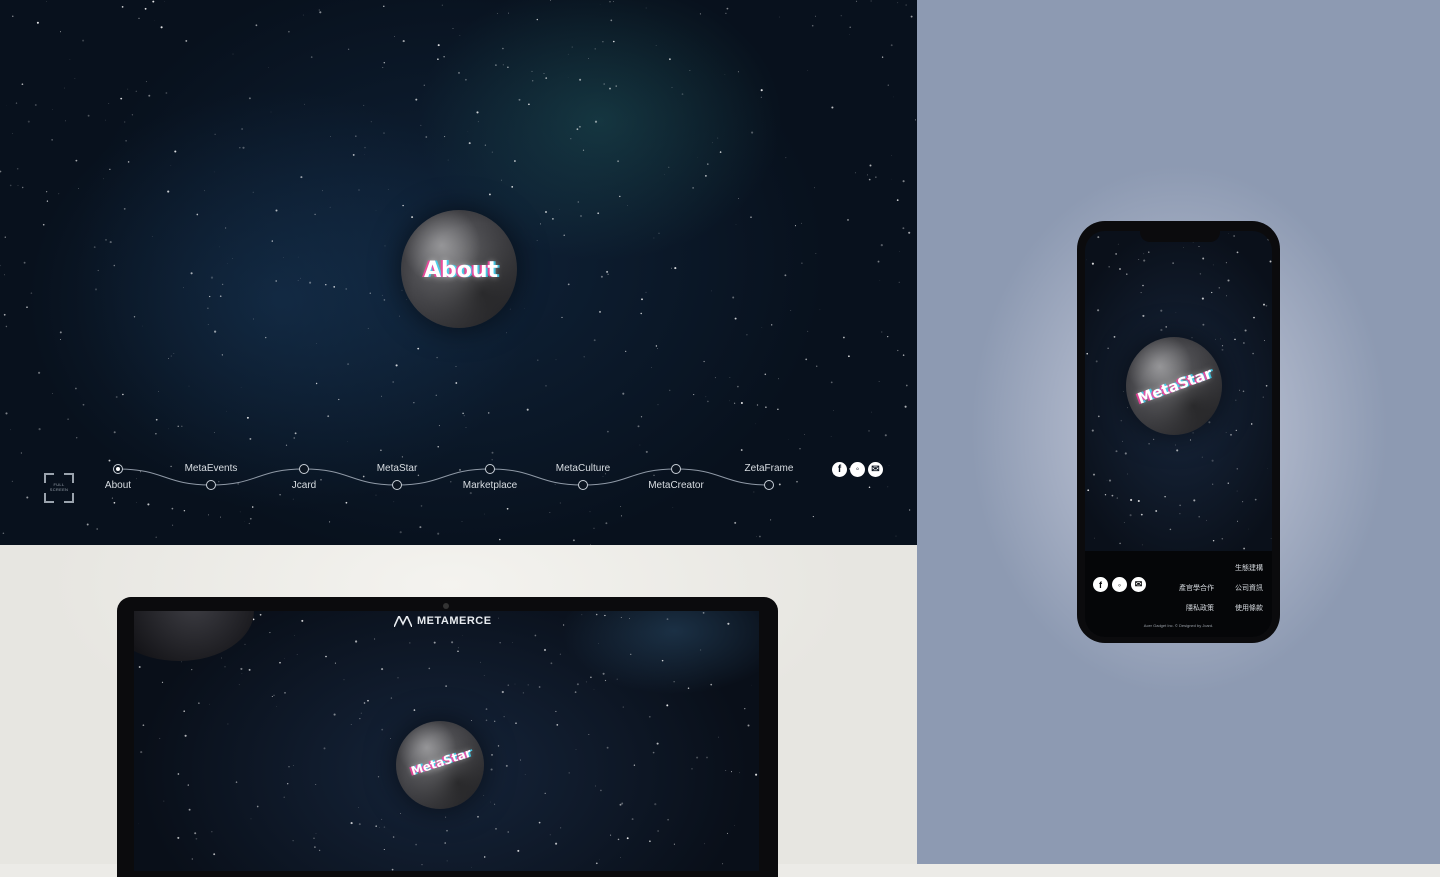  Describe the element at coordinates (443, 621) in the screenshot. I see `brand-logo: METAMERCE` at that location.